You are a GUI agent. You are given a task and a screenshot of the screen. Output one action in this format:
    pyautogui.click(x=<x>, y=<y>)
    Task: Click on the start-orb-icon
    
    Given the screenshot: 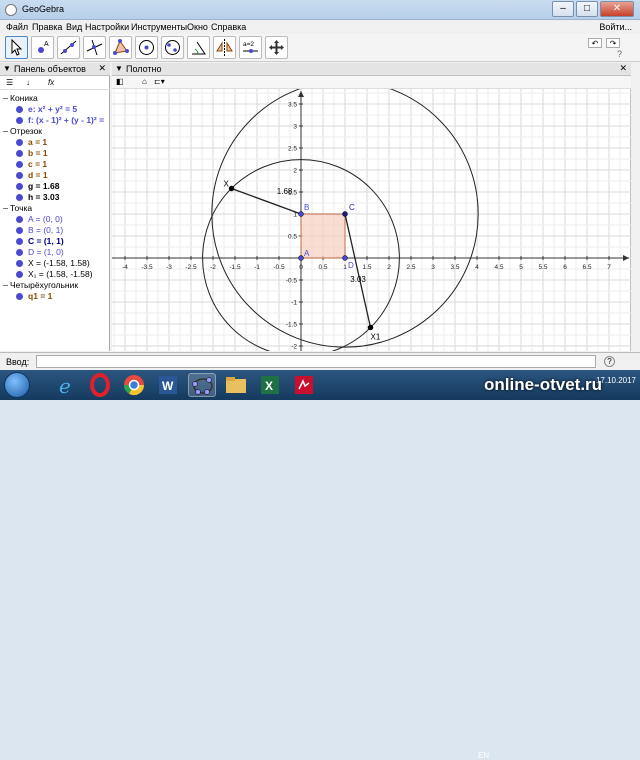 What is the action you would take?
    pyautogui.click(x=17, y=385)
    